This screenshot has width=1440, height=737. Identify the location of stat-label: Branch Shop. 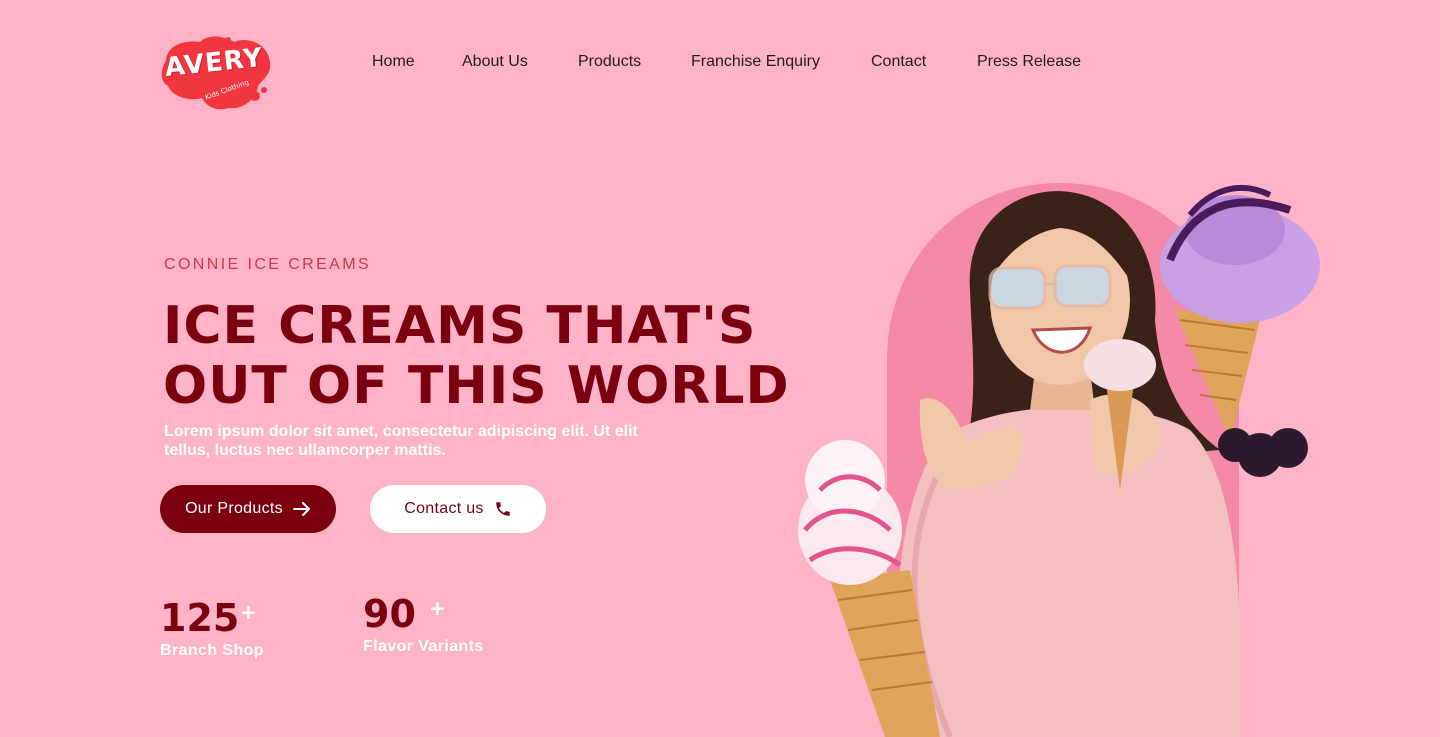
(212, 650).